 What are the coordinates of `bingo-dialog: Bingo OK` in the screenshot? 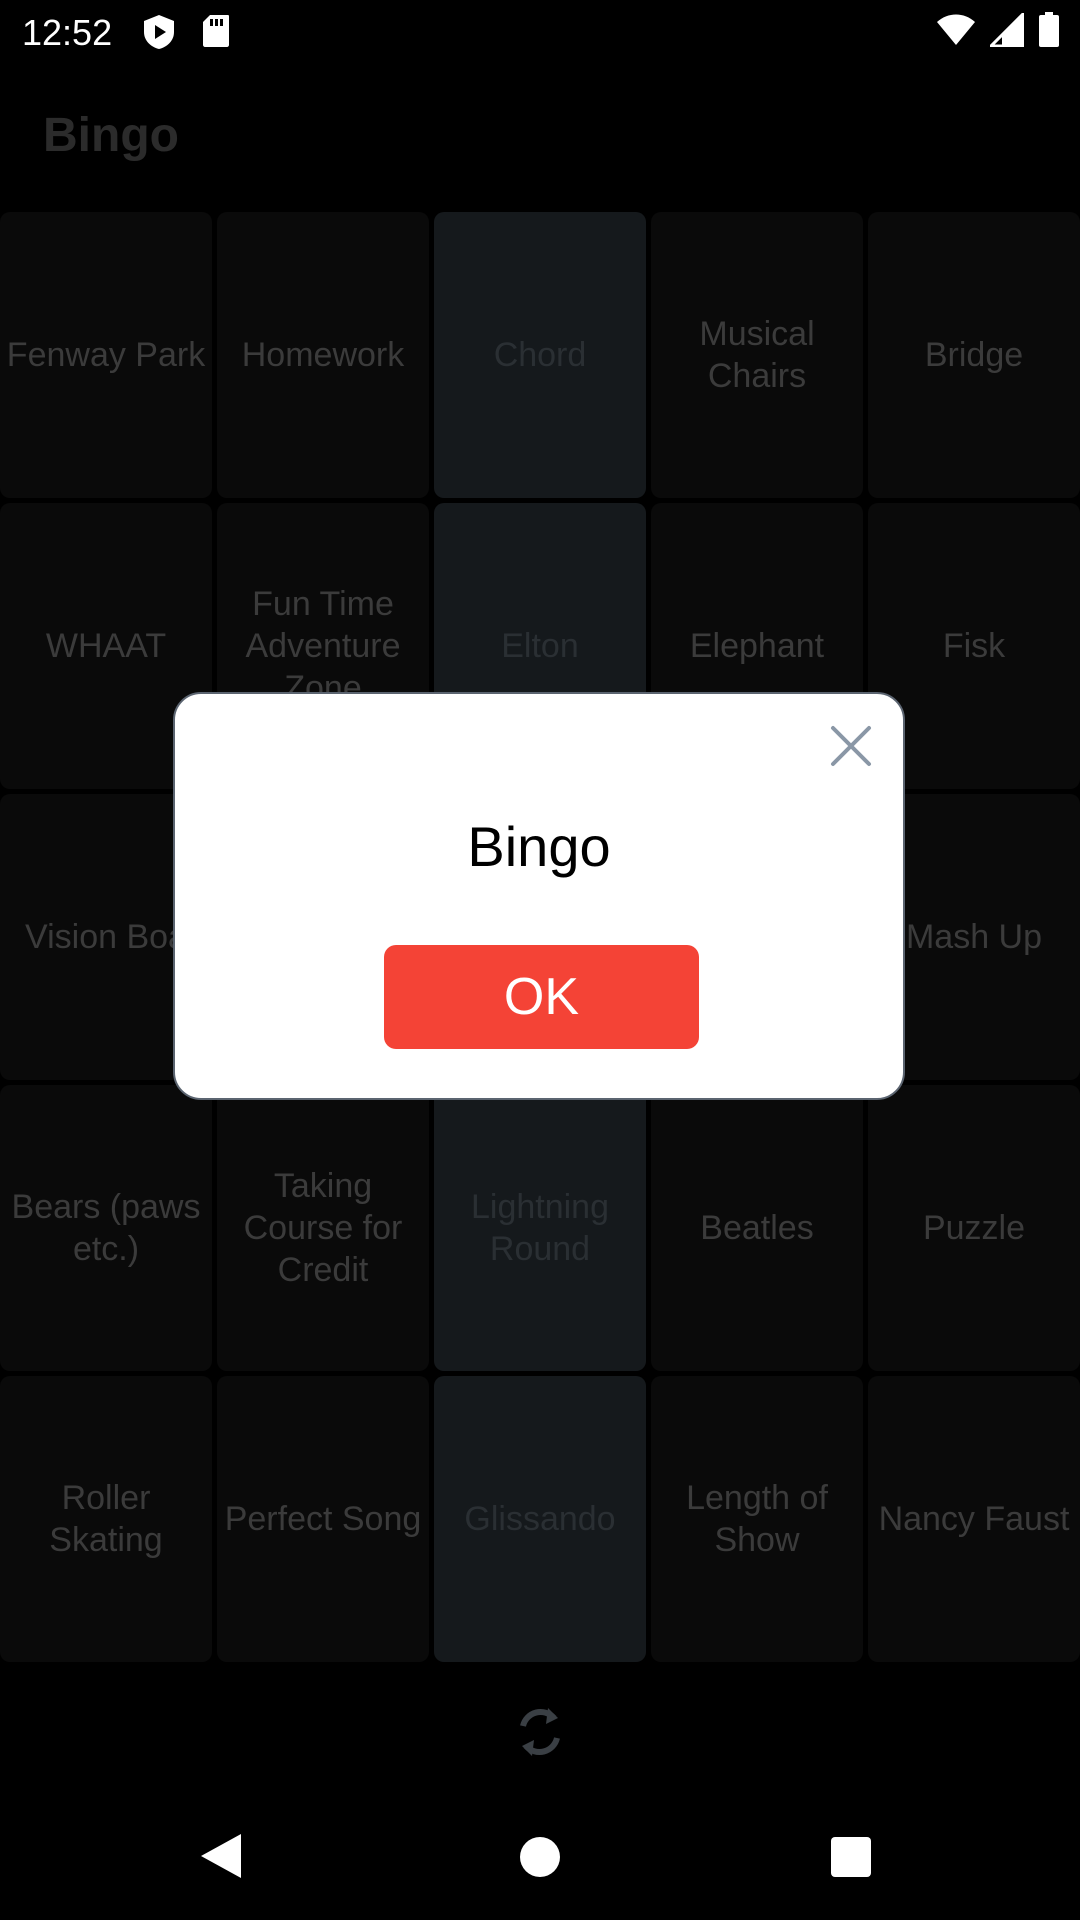 It's located at (539, 896).